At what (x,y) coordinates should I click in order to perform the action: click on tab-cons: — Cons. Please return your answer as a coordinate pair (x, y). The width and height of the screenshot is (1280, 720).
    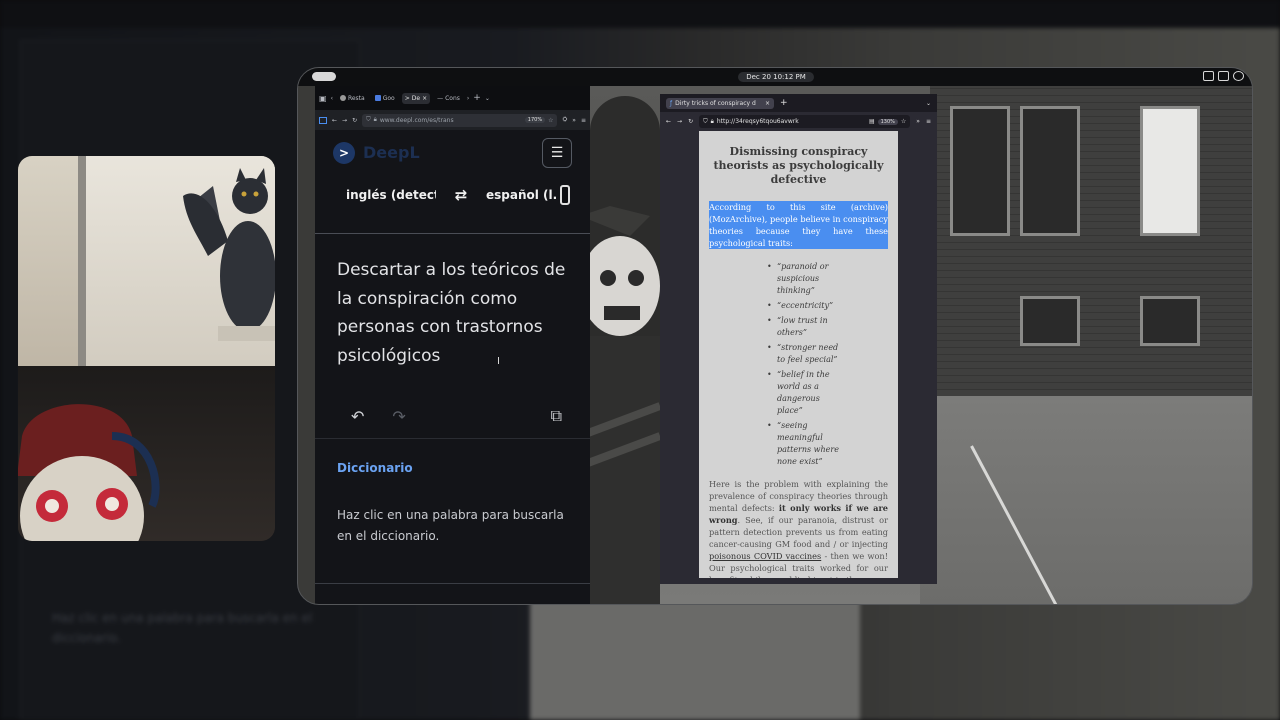
    Looking at the image, I should click on (448, 98).